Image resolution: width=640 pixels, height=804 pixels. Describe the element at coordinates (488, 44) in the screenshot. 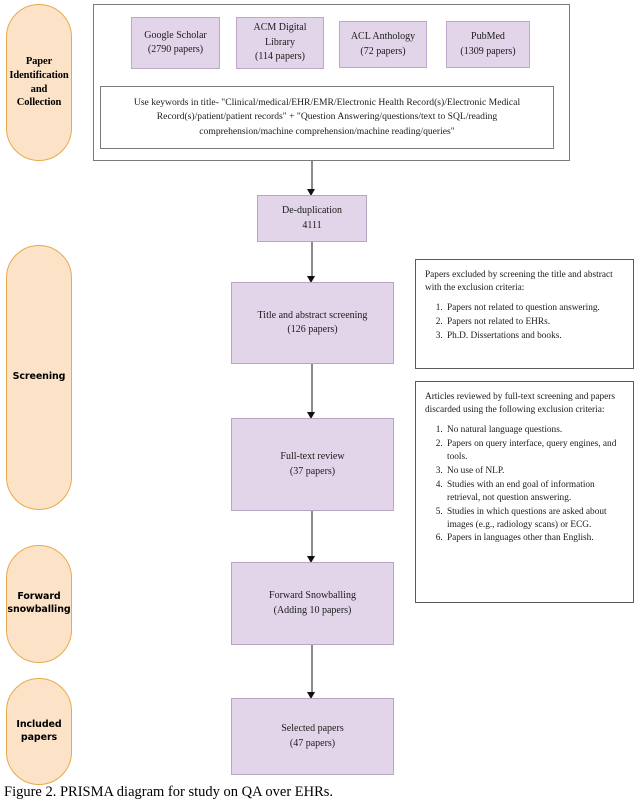

I see `source-box-pubmed: PubMed (1309 papers)` at that location.